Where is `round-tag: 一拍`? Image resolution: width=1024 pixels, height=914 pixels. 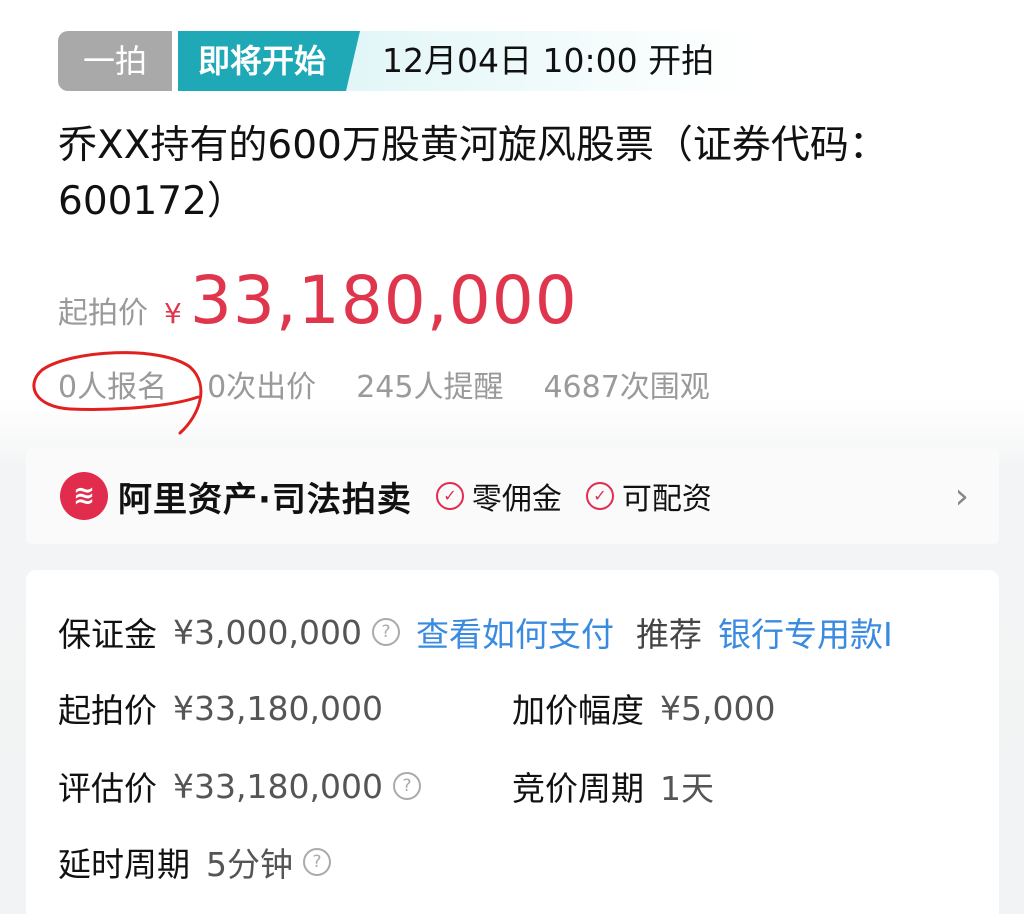 round-tag: 一拍 is located at coordinates (115, 61).